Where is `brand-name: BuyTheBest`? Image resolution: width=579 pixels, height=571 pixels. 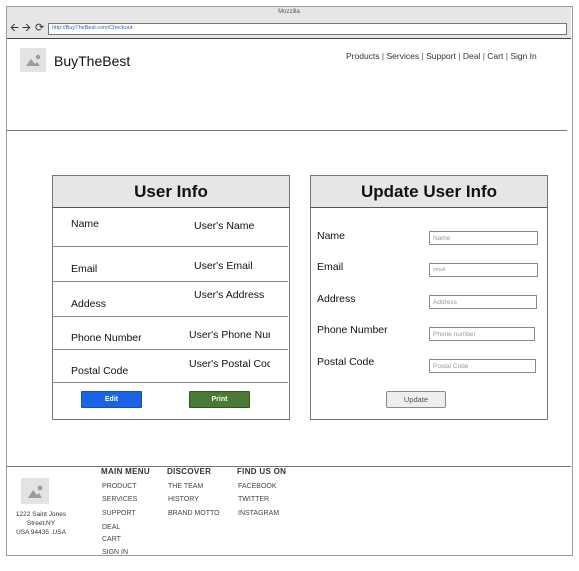 brand-name: BuyTheBest is located at coordinates (92, 61).